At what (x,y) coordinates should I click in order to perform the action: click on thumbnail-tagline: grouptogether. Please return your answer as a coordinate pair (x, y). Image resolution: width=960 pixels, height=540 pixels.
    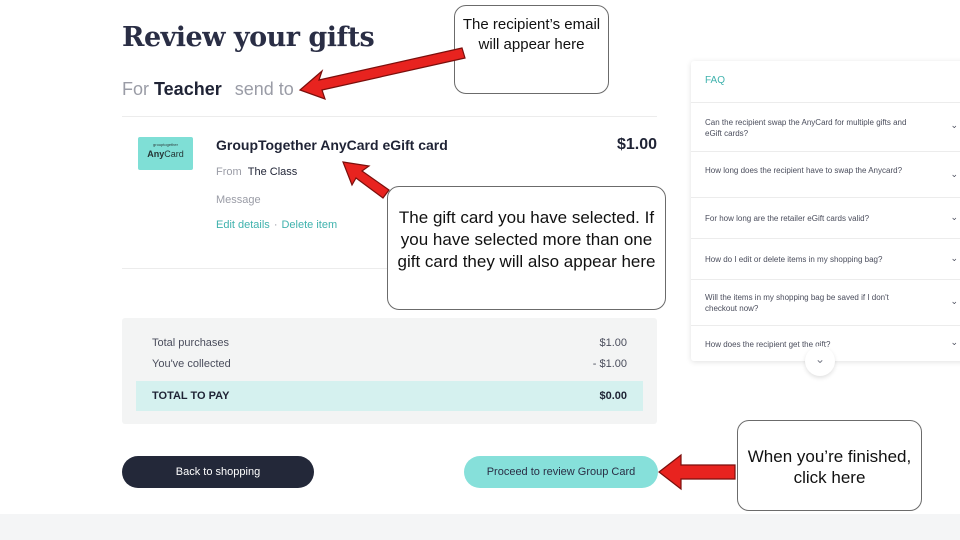
    Looking at the image, I should click on (165, 144).